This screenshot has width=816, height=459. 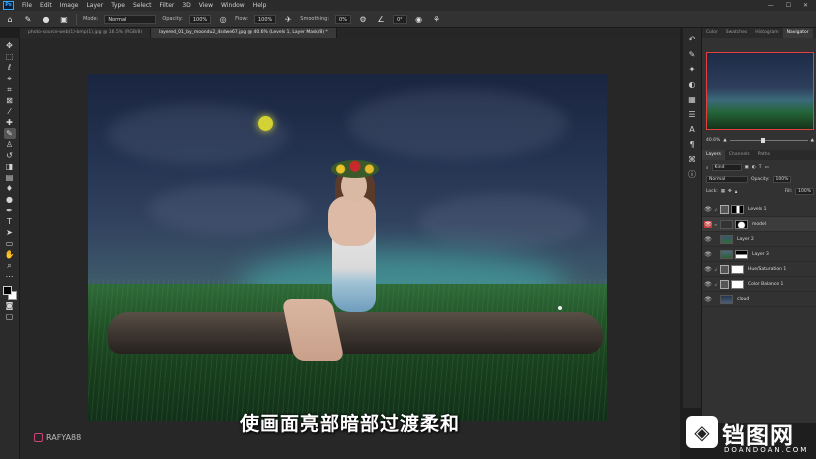 What do you see at coordinates (260, 5) in the screenshot?
I see `menu-help: Help` at bounding box center [260, 5].